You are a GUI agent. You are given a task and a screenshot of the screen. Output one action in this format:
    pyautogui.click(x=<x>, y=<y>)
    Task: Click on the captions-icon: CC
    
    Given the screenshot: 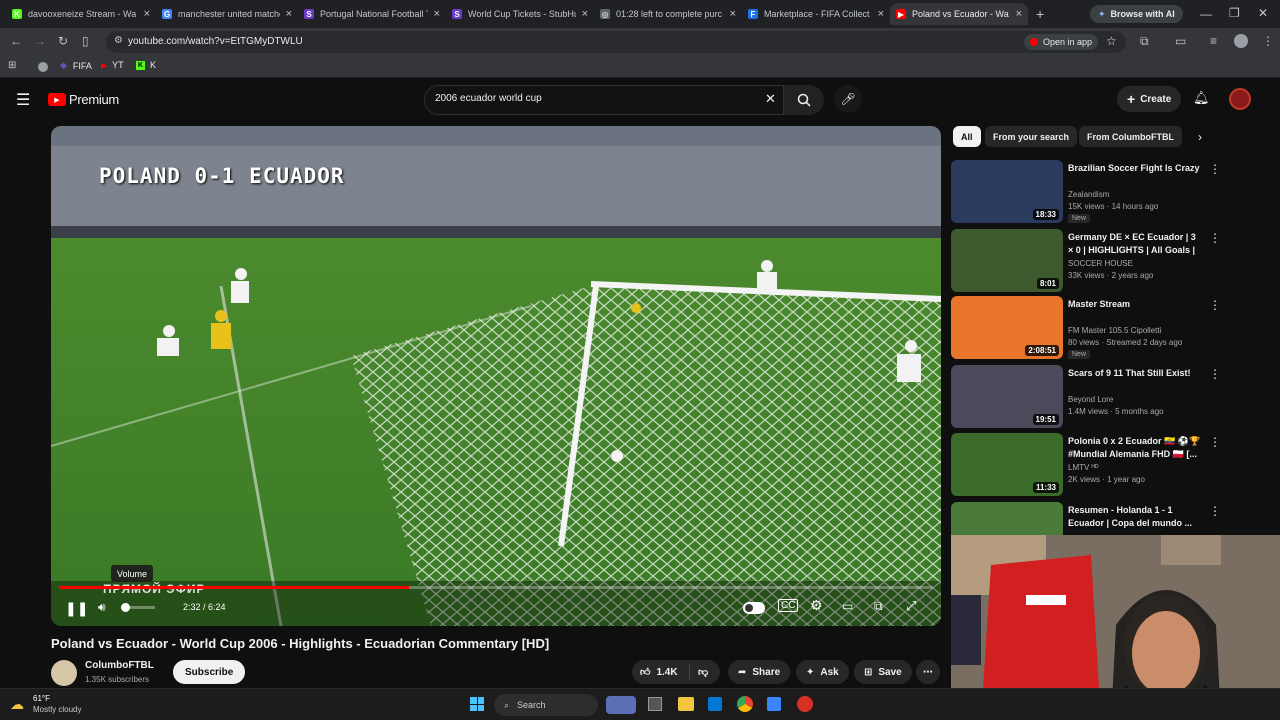 What is the action you would take?
    pyautogui.click(x=788, y=605)
    